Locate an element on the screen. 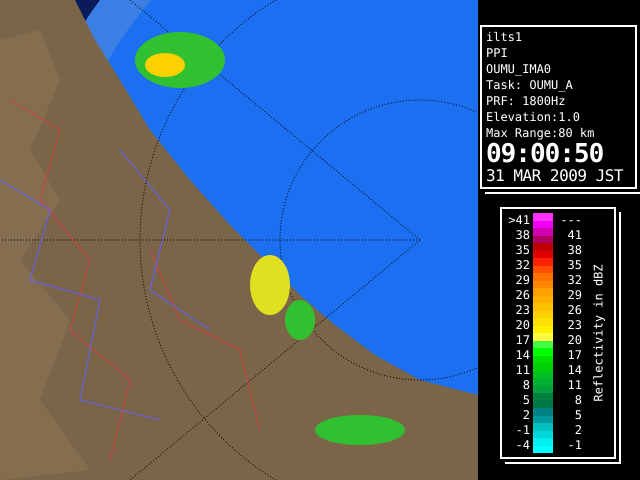 The height and width of the screenshot is (480, 640). time-text: 09:00:50 is located at coordinates (545, 154).